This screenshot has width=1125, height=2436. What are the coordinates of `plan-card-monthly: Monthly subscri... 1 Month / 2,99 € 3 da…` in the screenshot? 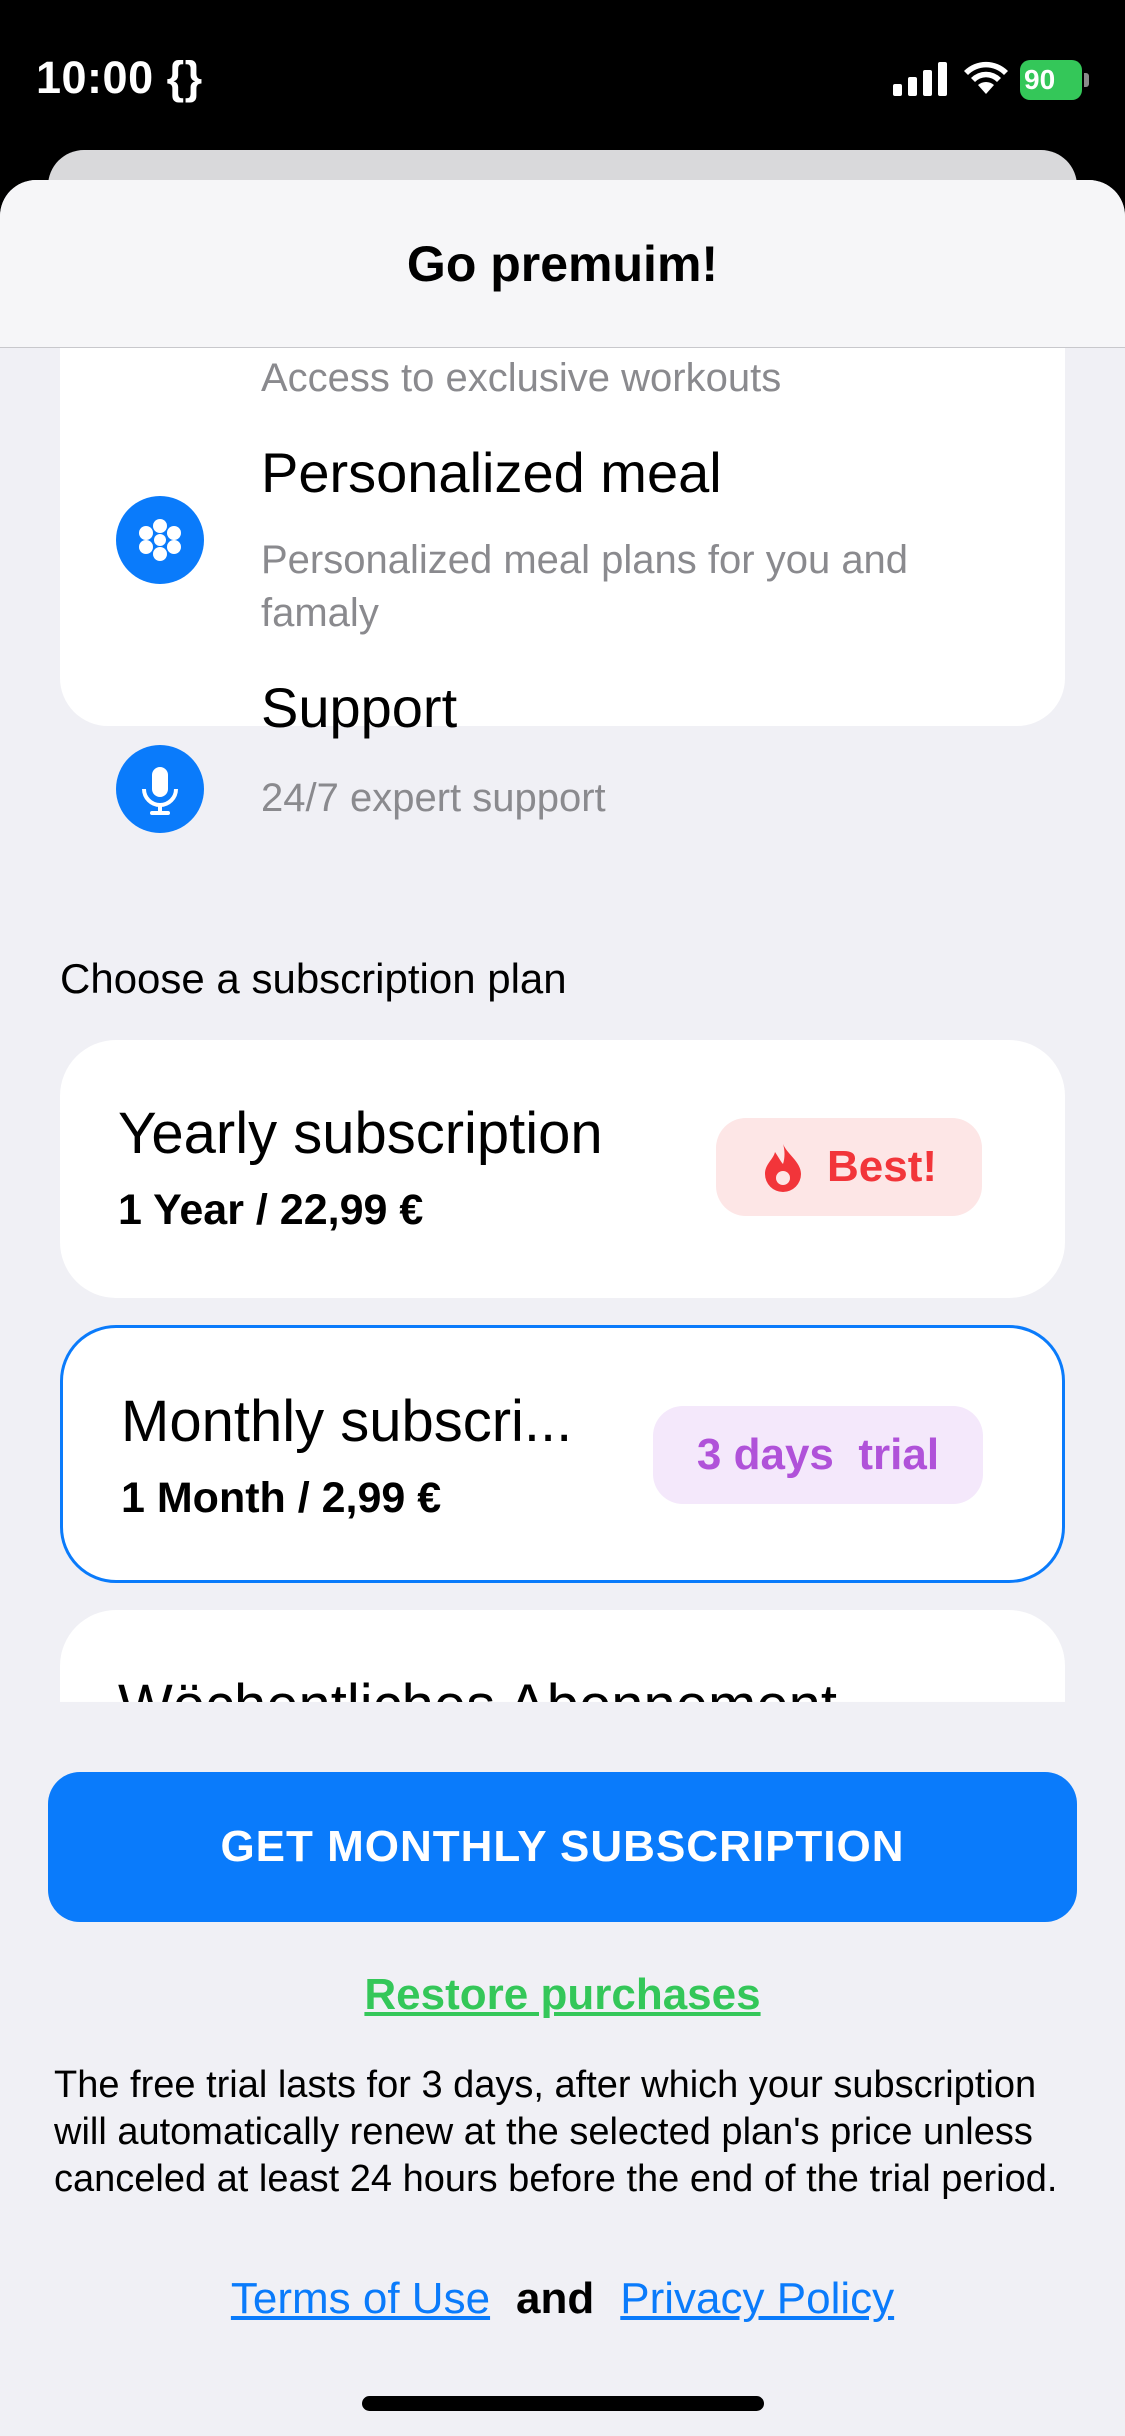 It's located at (562, 1454).